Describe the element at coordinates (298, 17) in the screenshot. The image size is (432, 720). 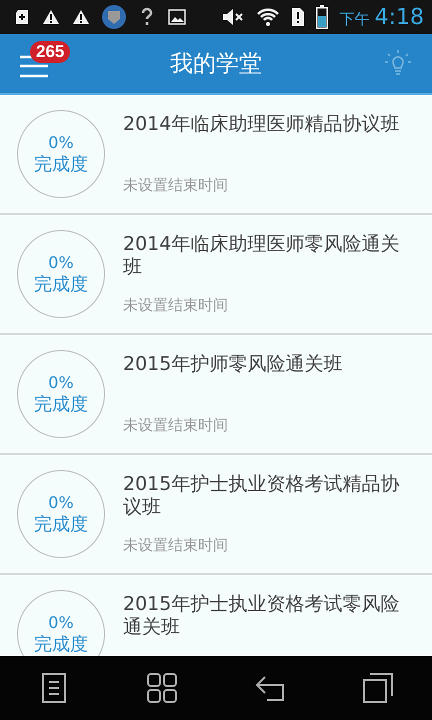
I see `sim-alert-icon` at that location.